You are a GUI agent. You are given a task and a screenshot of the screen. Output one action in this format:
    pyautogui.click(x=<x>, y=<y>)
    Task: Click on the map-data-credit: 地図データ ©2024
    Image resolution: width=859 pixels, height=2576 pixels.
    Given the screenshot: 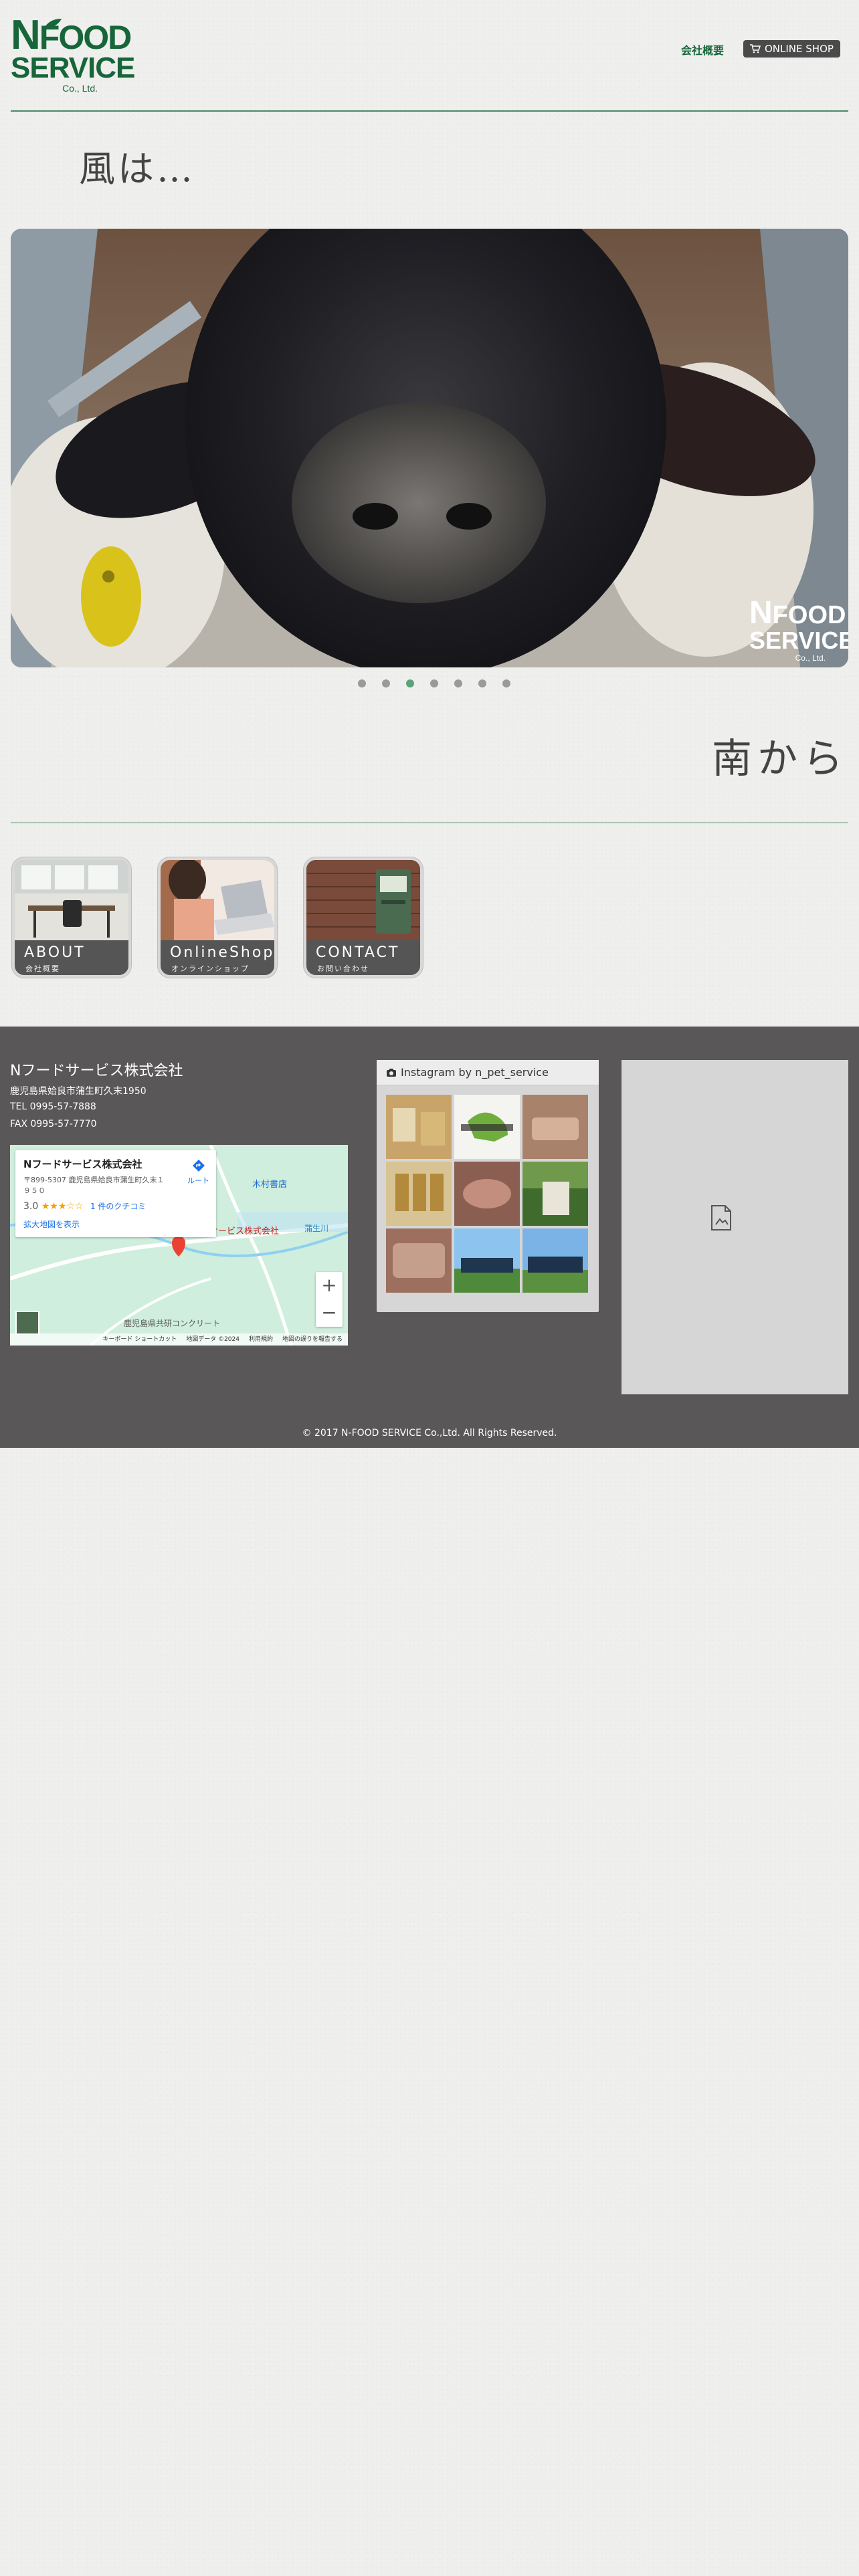 What is the action you would take?
    pyautogui.click(x=213, y=1340)
    